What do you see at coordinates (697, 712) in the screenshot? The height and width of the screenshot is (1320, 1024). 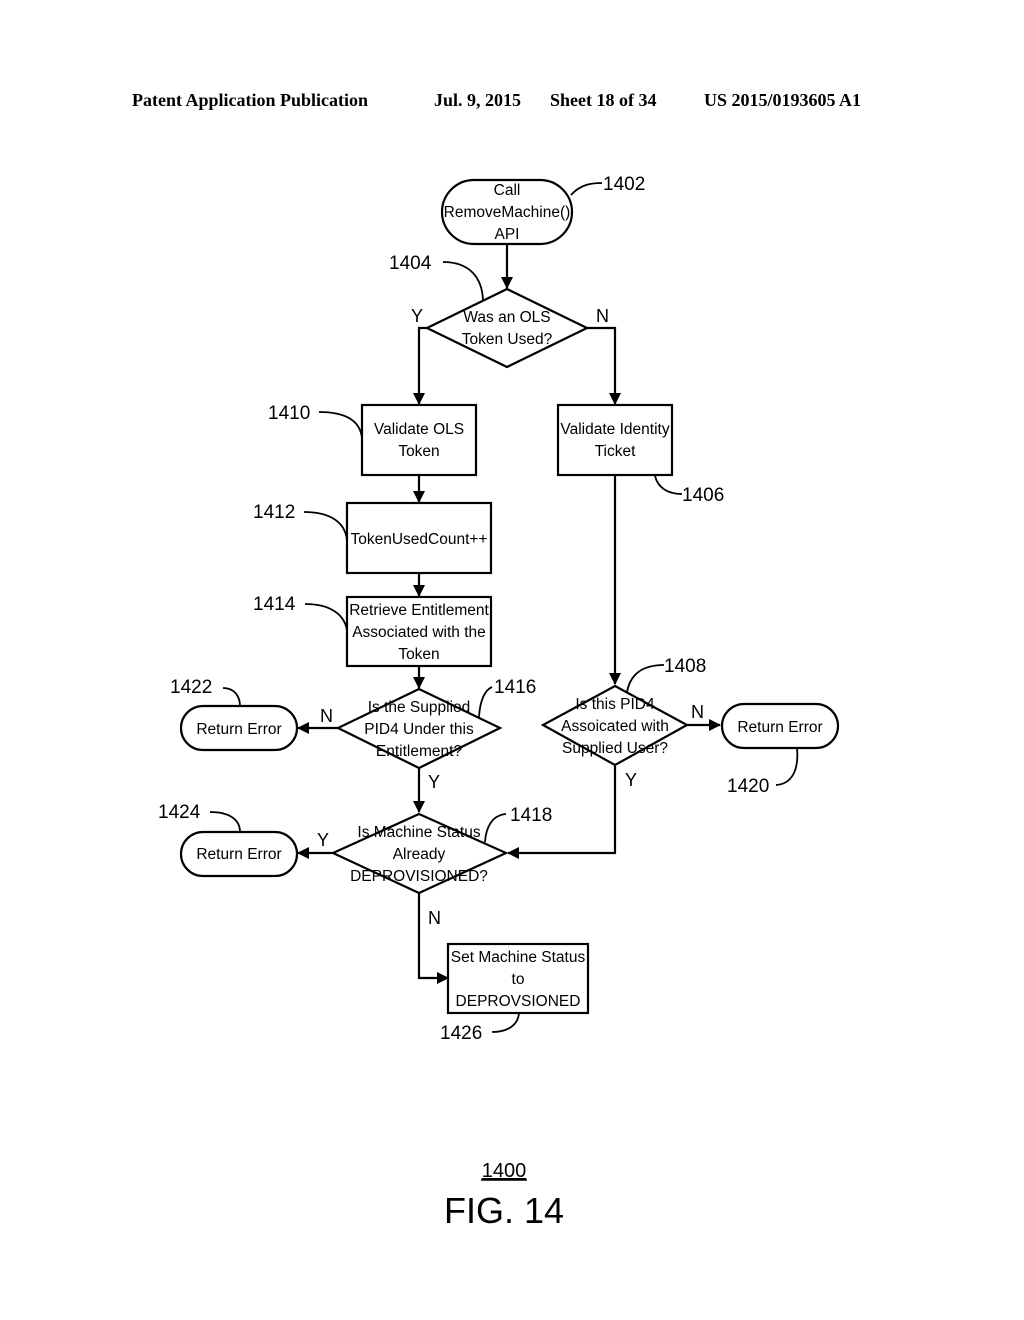 I see `edge-label-1408-no: N` at bounding box center [697, 712].